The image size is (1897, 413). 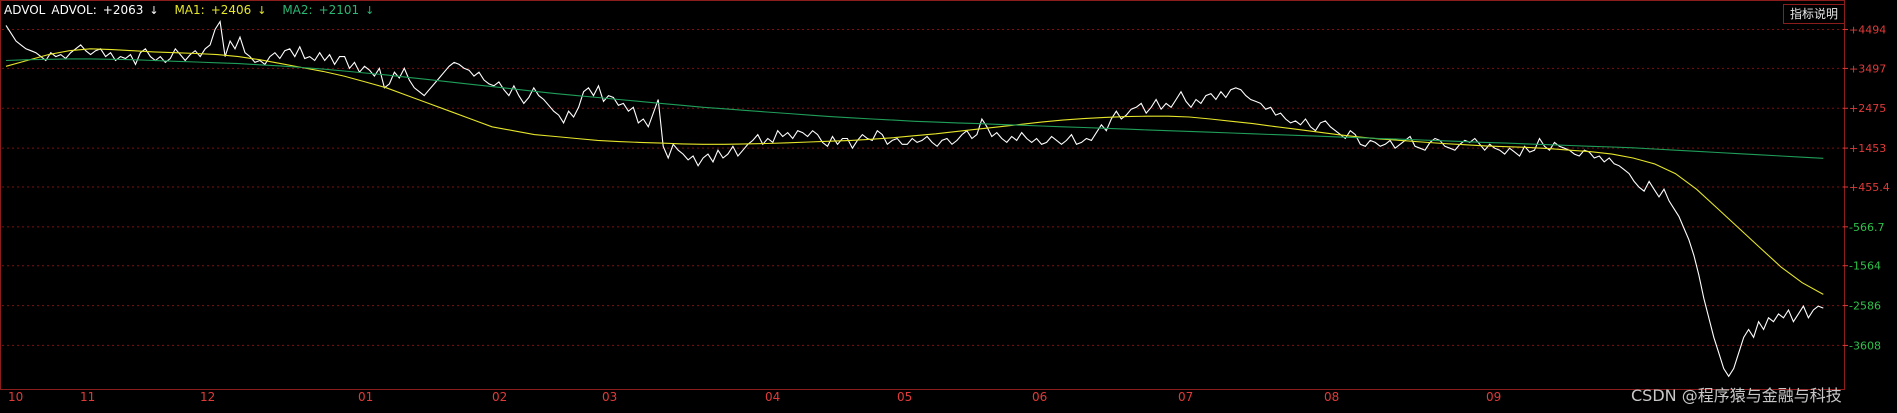 What do you see at coordinates (189, 10) in the screenshot?
I see `legend-ma1-label: MA1:` at bounding box center [189, 10].